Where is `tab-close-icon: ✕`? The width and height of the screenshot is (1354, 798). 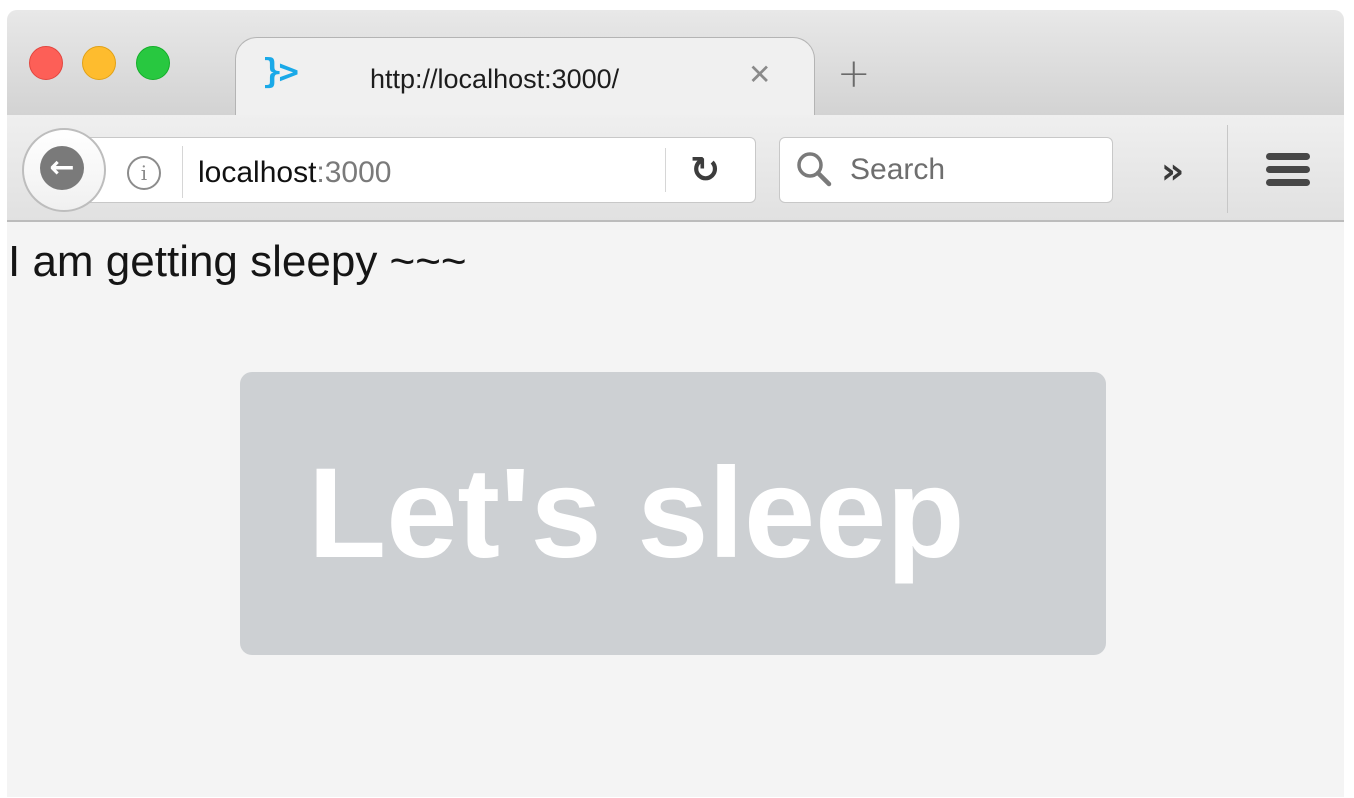 tab-close-icon: ✕ is located at coordinates (759, 74).